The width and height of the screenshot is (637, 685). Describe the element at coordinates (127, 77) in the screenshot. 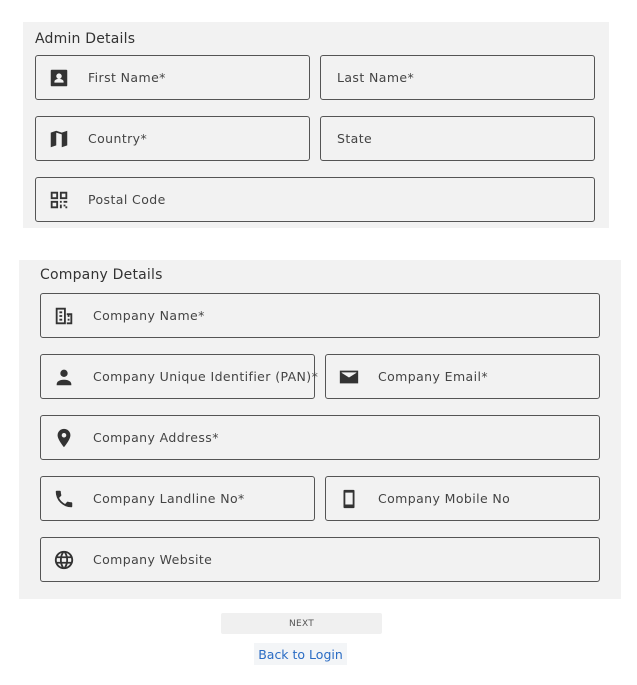

I see `first-name-placeholder: First Name*` at that location.